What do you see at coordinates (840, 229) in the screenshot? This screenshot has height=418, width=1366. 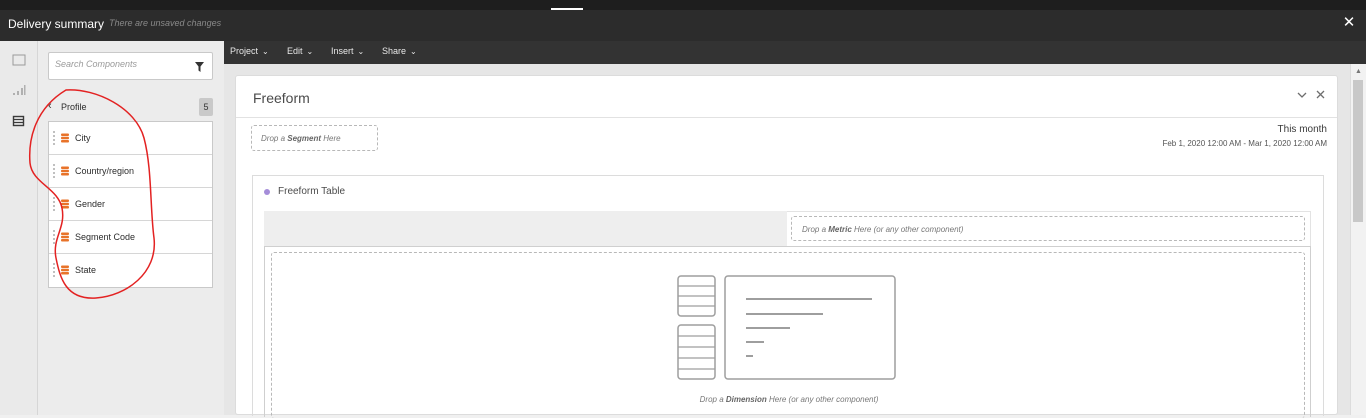 I see `drop-bold: Metric` at bounding box center [840, 229].